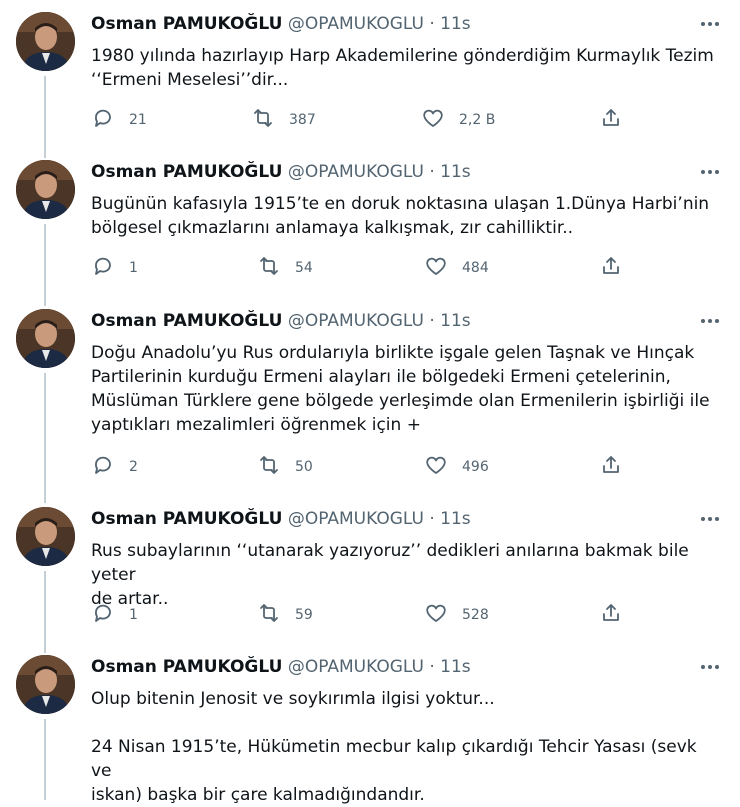  Describe the element at coordinates (304, 268) in the screenshot. I see `retweet-count: 54` at that location.